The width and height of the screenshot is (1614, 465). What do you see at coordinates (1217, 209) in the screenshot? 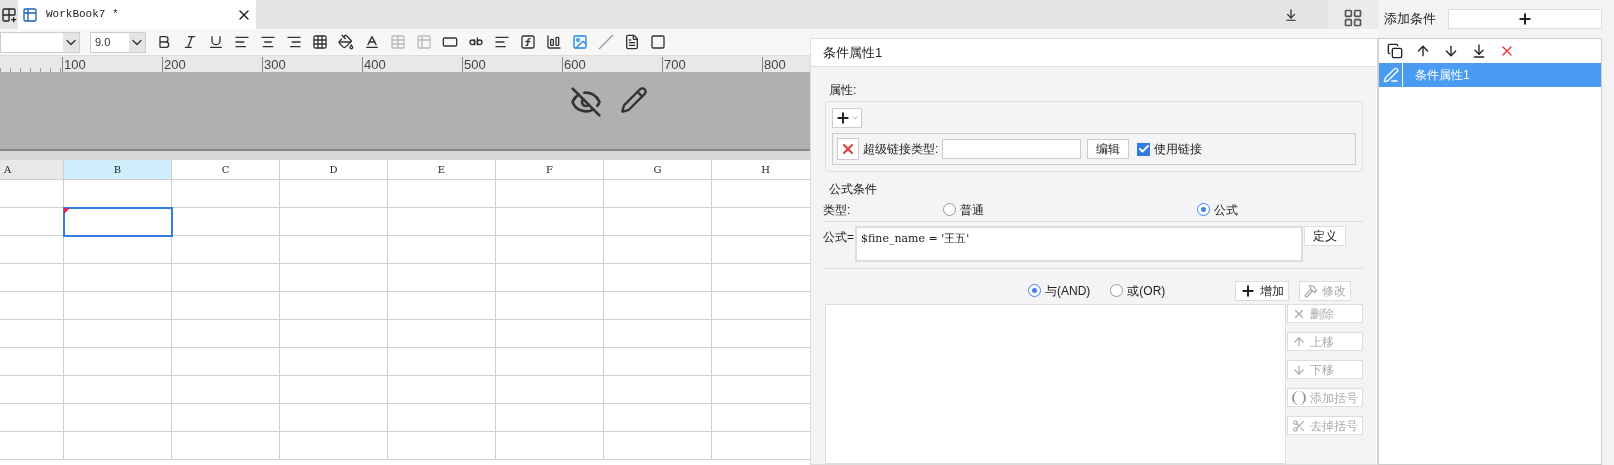
I see `radio-option: 公式` at bounding box center [1217, 209].